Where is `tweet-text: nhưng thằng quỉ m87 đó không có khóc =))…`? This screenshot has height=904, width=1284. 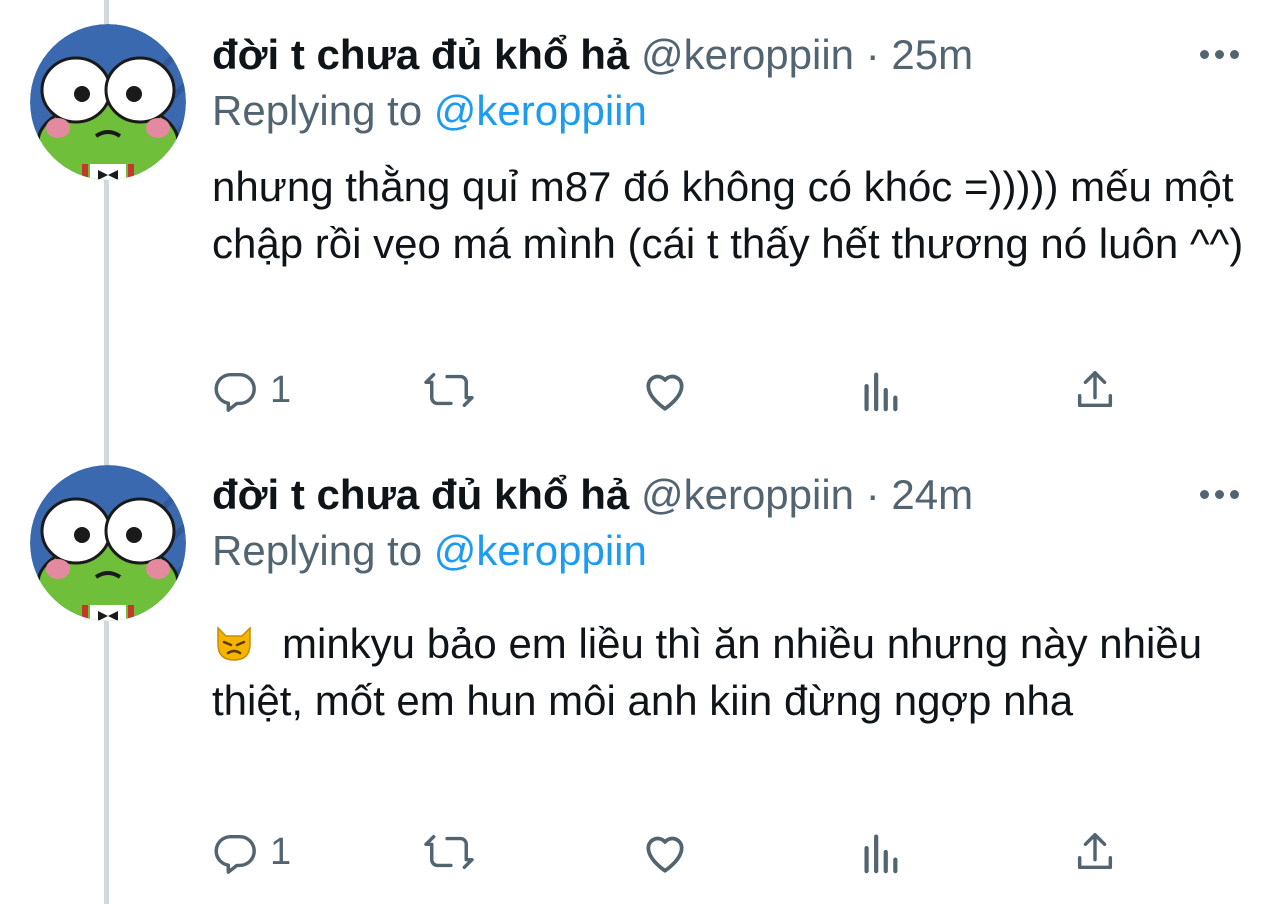 tweet-text: nhưng thằng quỉ m87 đó không có khóc =))… is located at coordinates (728, 215).